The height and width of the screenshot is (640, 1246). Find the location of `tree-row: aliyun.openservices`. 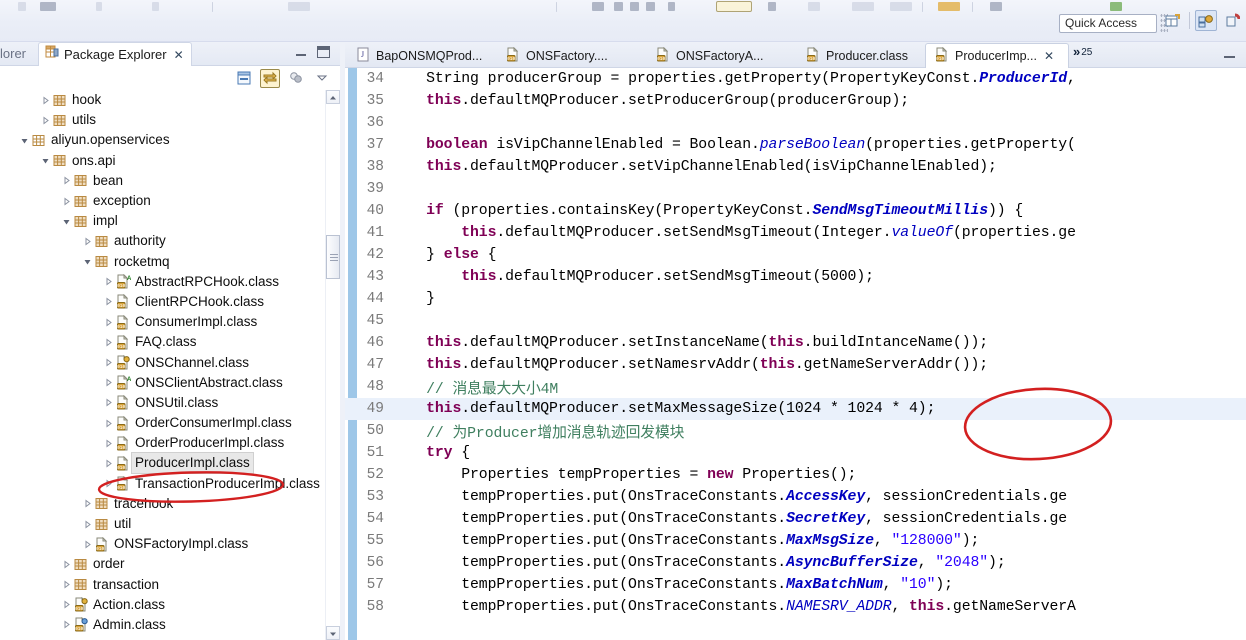

tree-row: aliyun.openservices is located at coordinates (162, 140).